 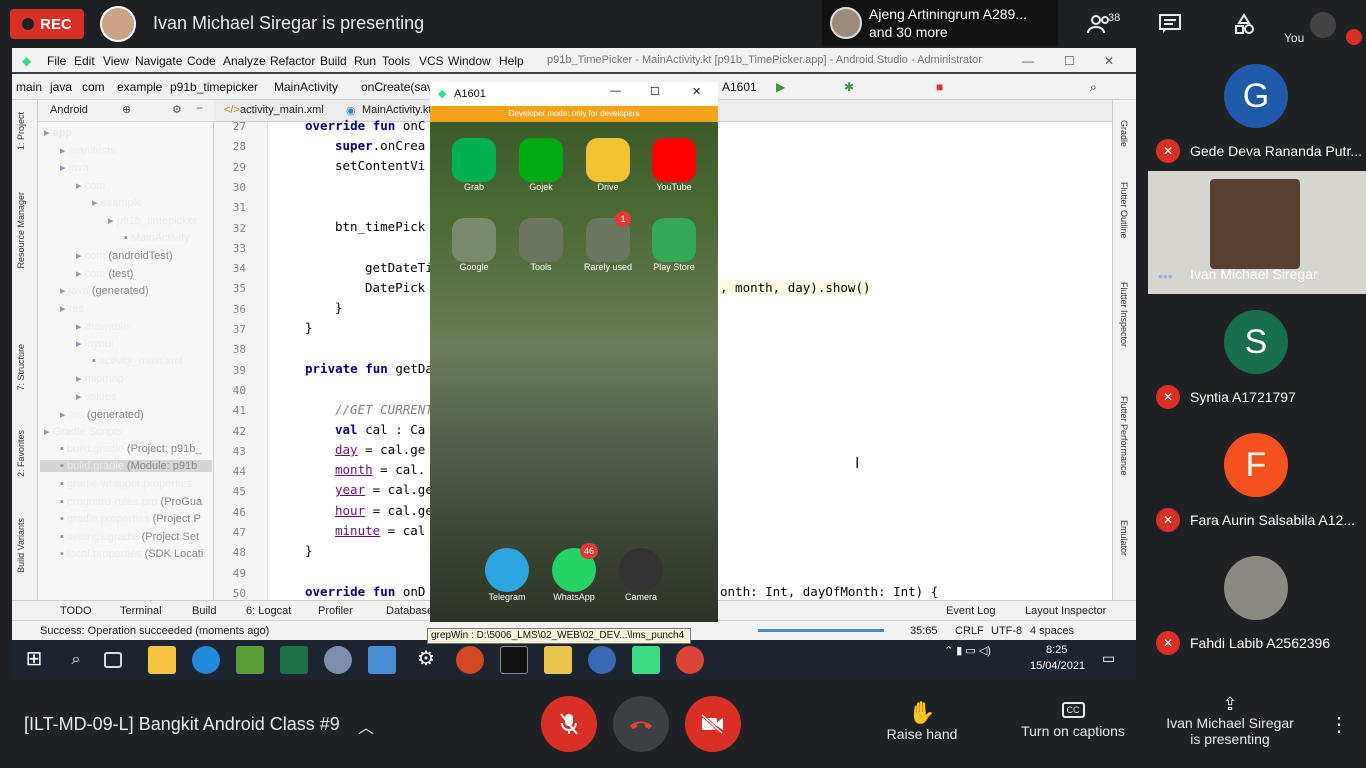 I want to click on tree-item: ▸ manifests, so click(x=88, y=150).